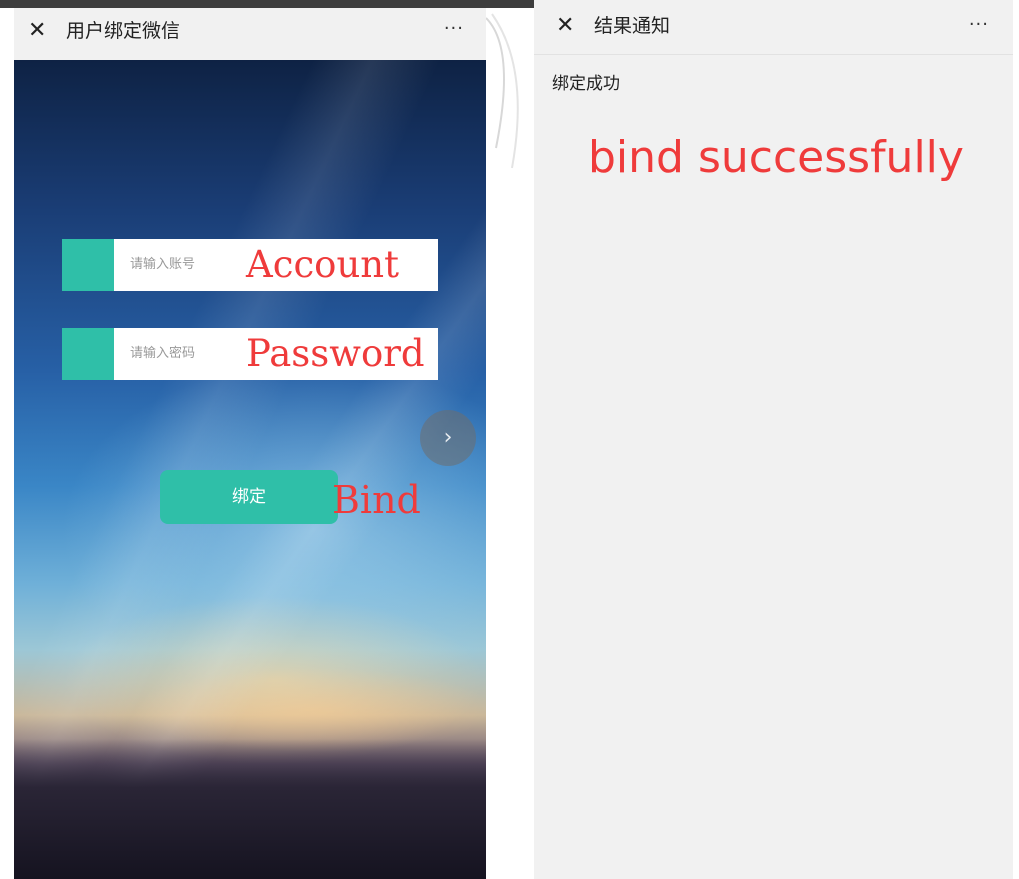 Image resolution: width=1019 pixels, height=879 pixels. Describe the element at coordinates (632, 26) in the screenshot. I see `page-title: 结果通知` at that location.